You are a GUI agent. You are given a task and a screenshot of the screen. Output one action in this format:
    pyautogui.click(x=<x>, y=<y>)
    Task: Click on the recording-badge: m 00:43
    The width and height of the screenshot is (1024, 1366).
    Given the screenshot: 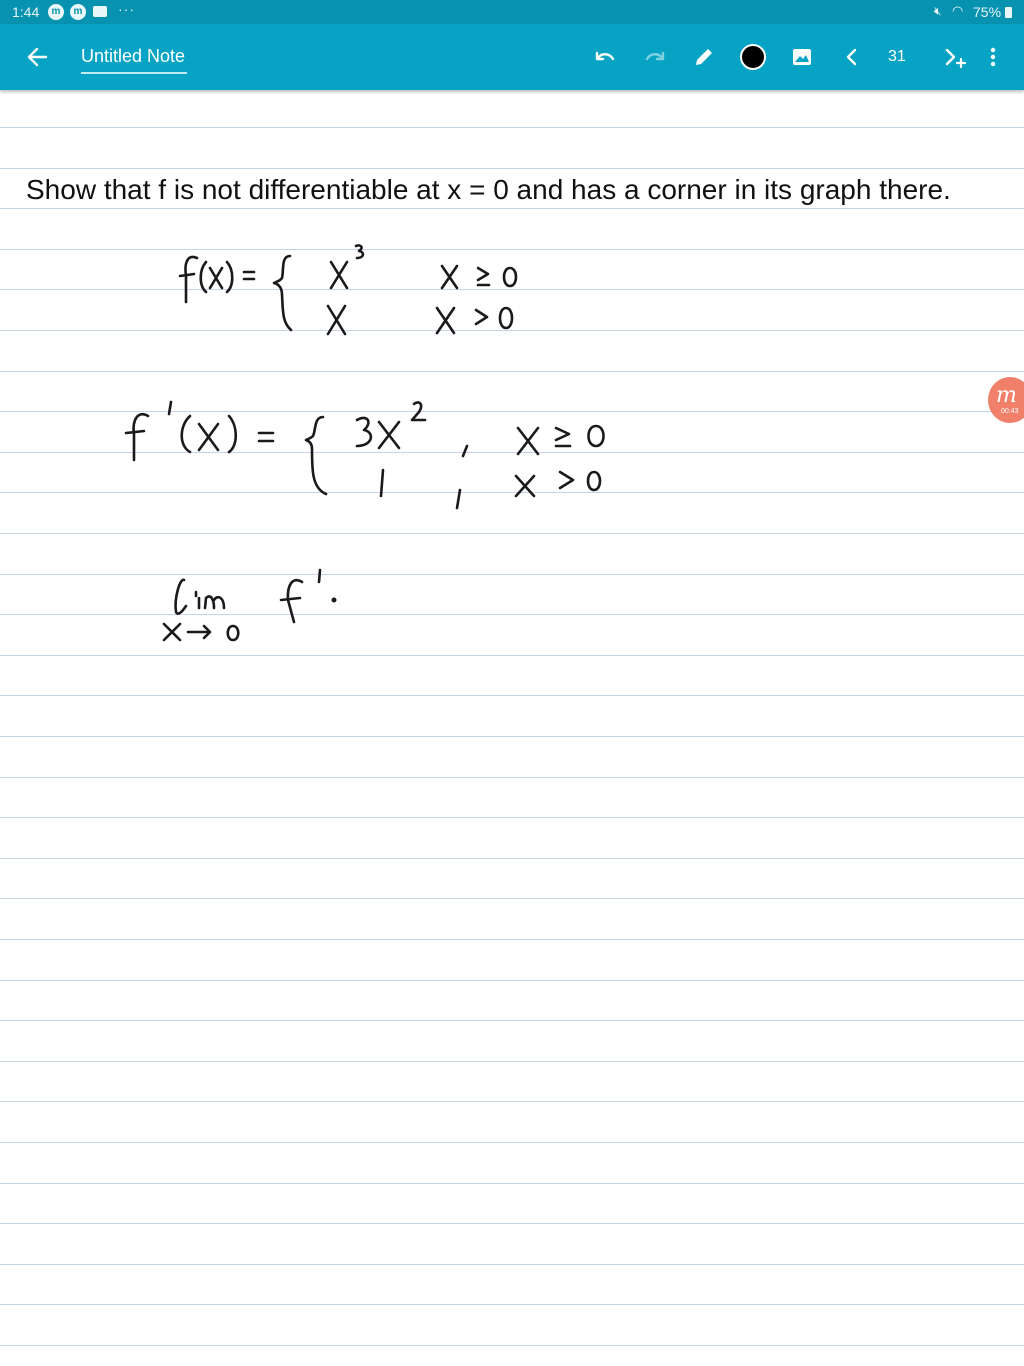 What is the action you would take?
    pyautogui.click(x=1006, y=400)
    